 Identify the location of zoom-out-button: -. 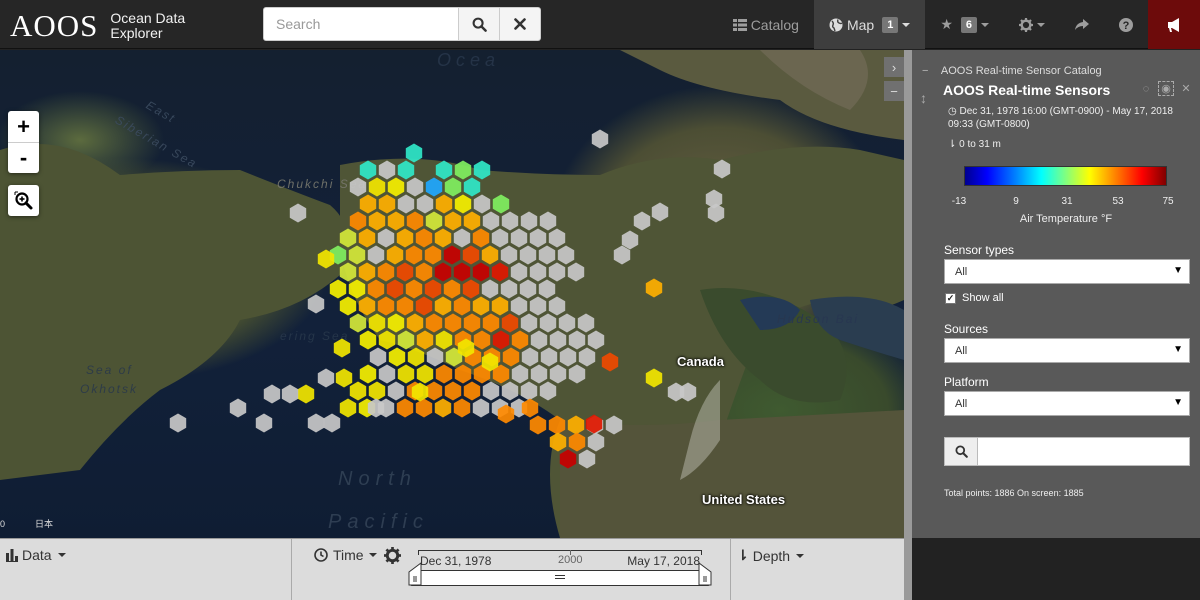
(23, 157).